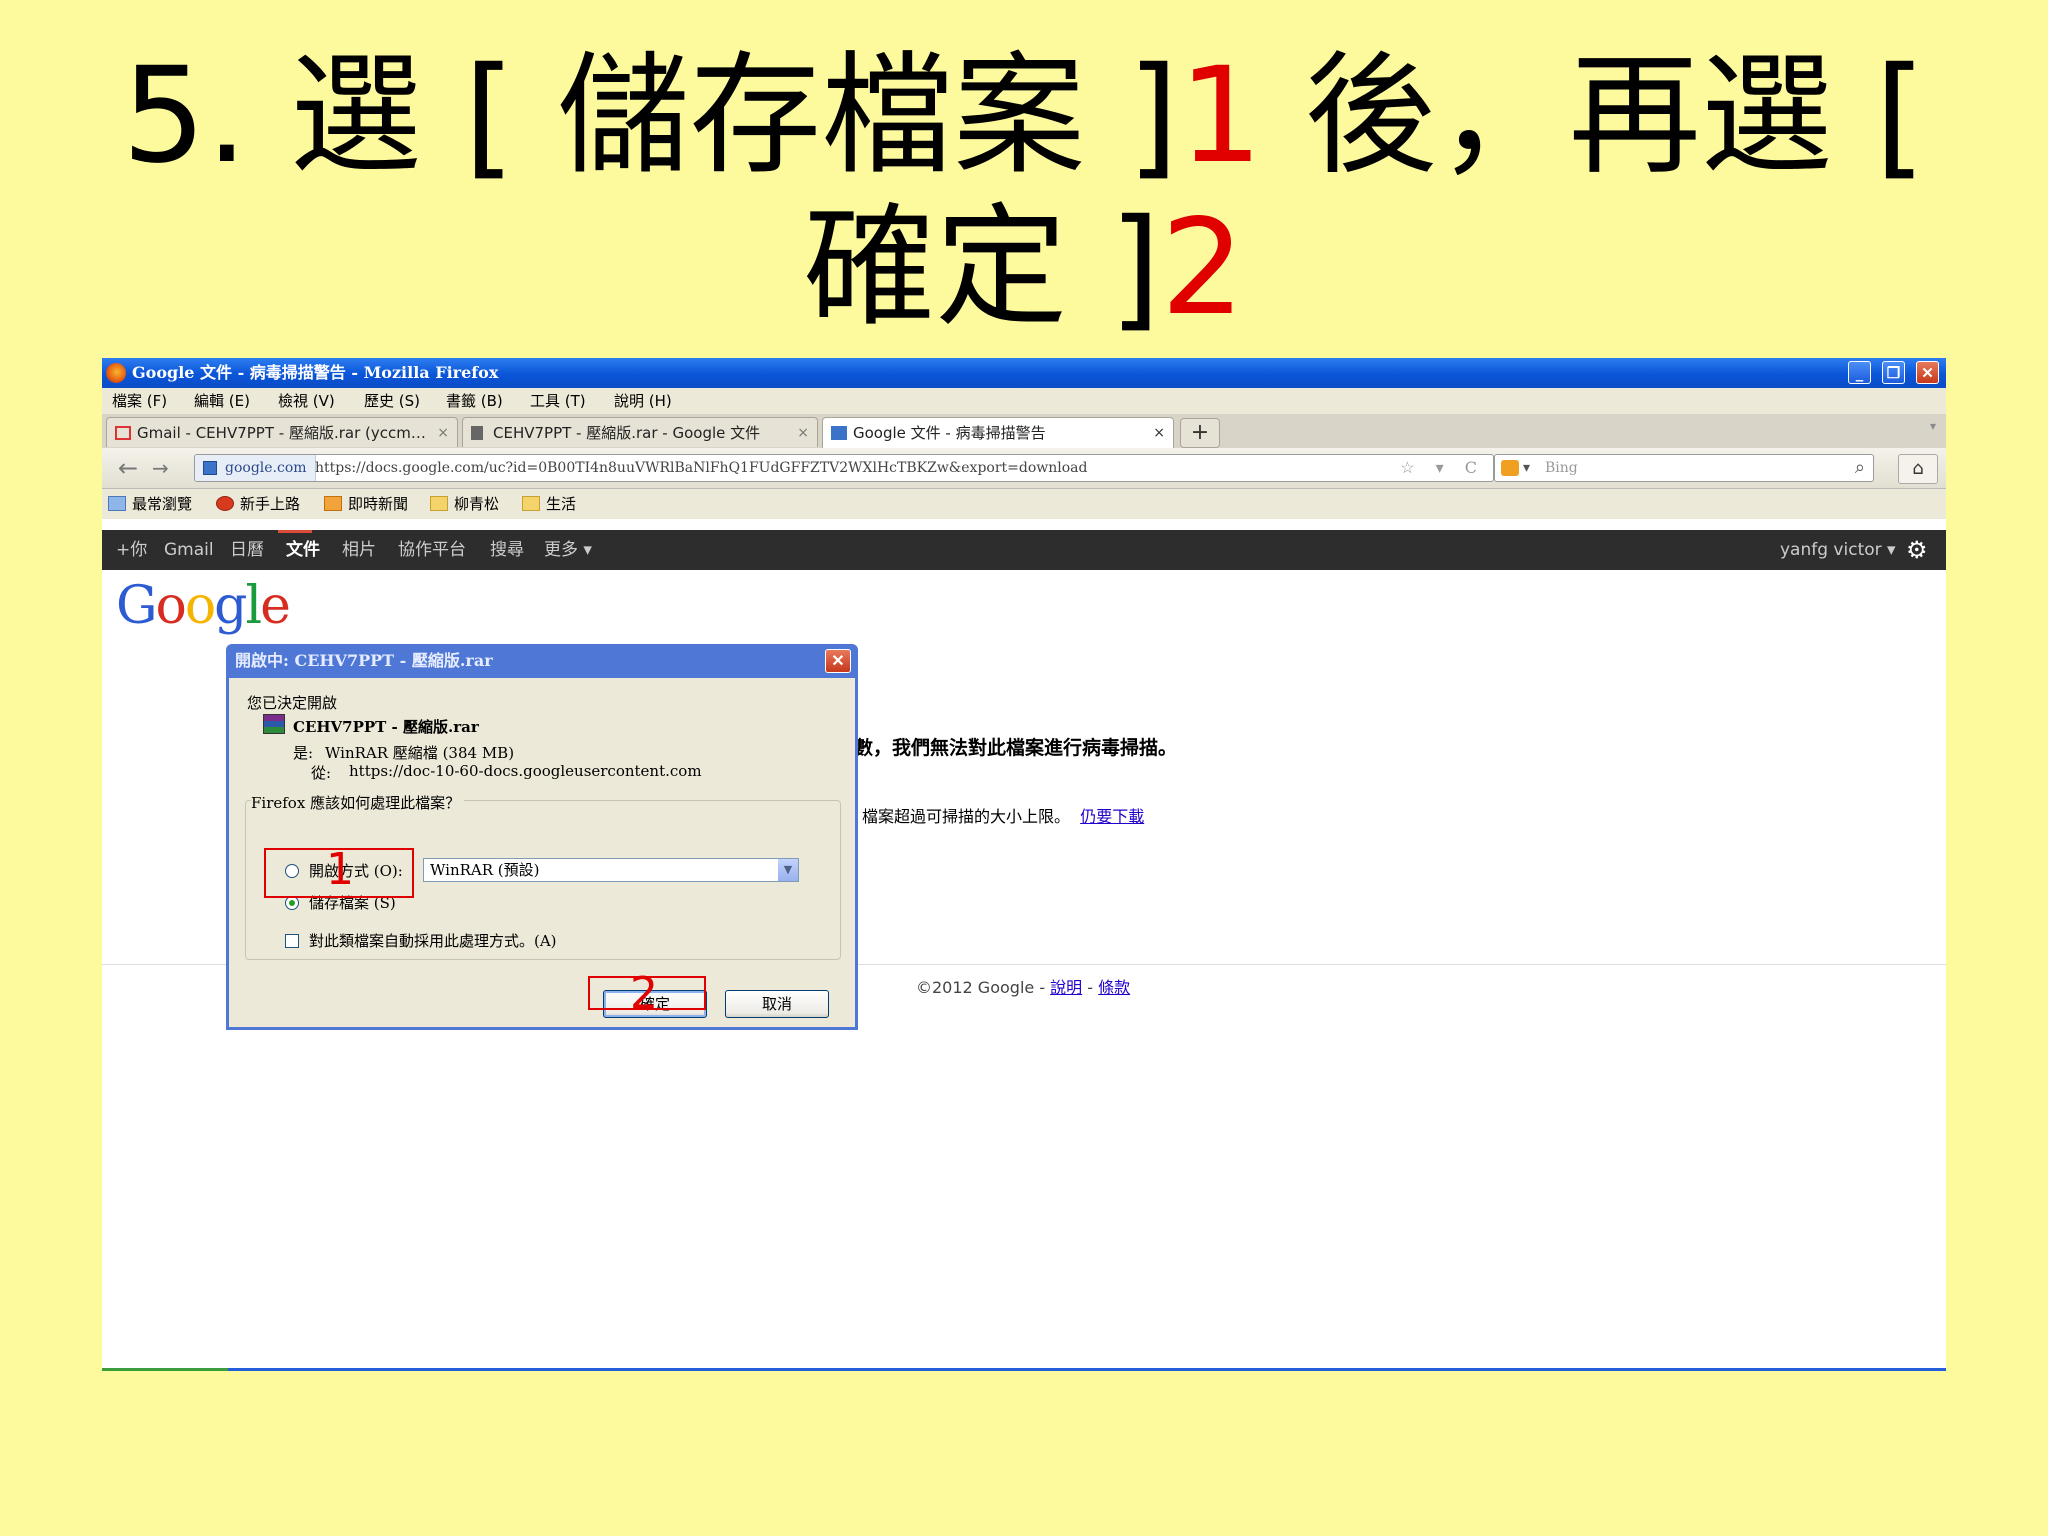 The image size is (2048, 1536). I want to click on open-with-select: WinRAR (預設) ▼, so click(611, 870).